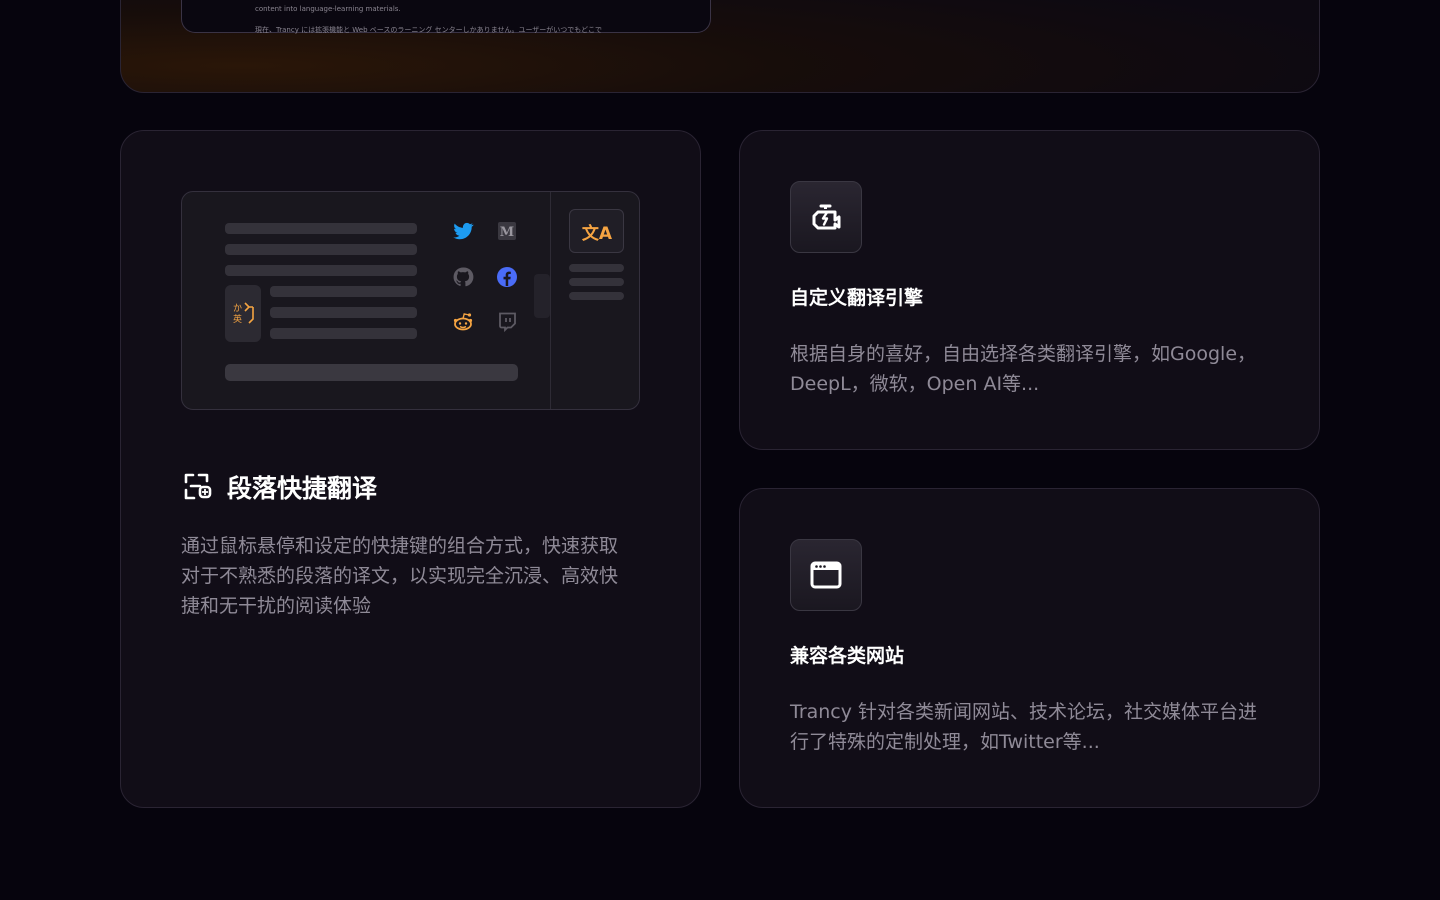 The image size is (1440, 900). I want to click on browser-window-icon, so click(826, 575).